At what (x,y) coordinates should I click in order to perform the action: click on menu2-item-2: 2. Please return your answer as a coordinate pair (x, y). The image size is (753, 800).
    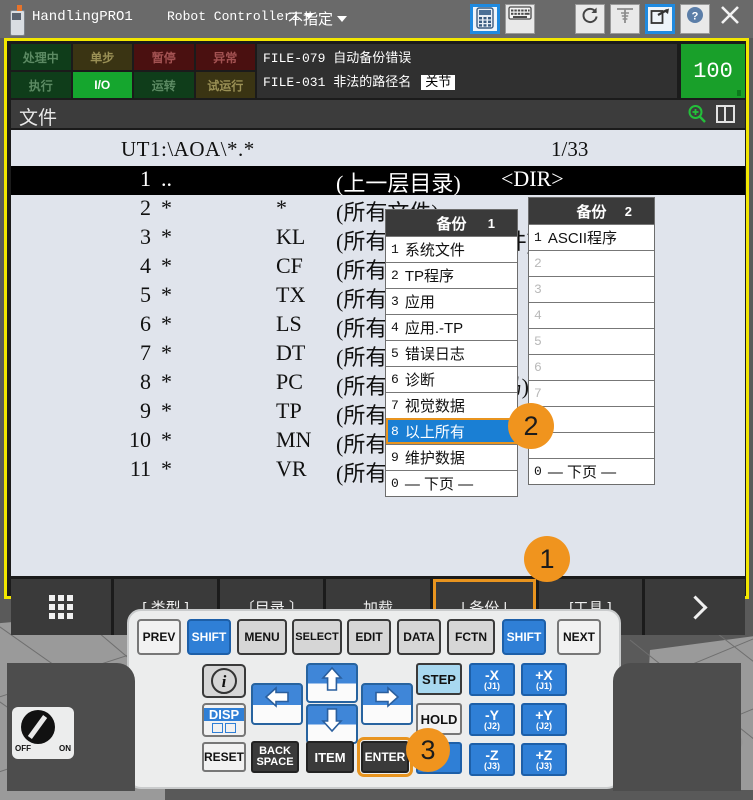
    Looking at the image, I should click on (591, 263).